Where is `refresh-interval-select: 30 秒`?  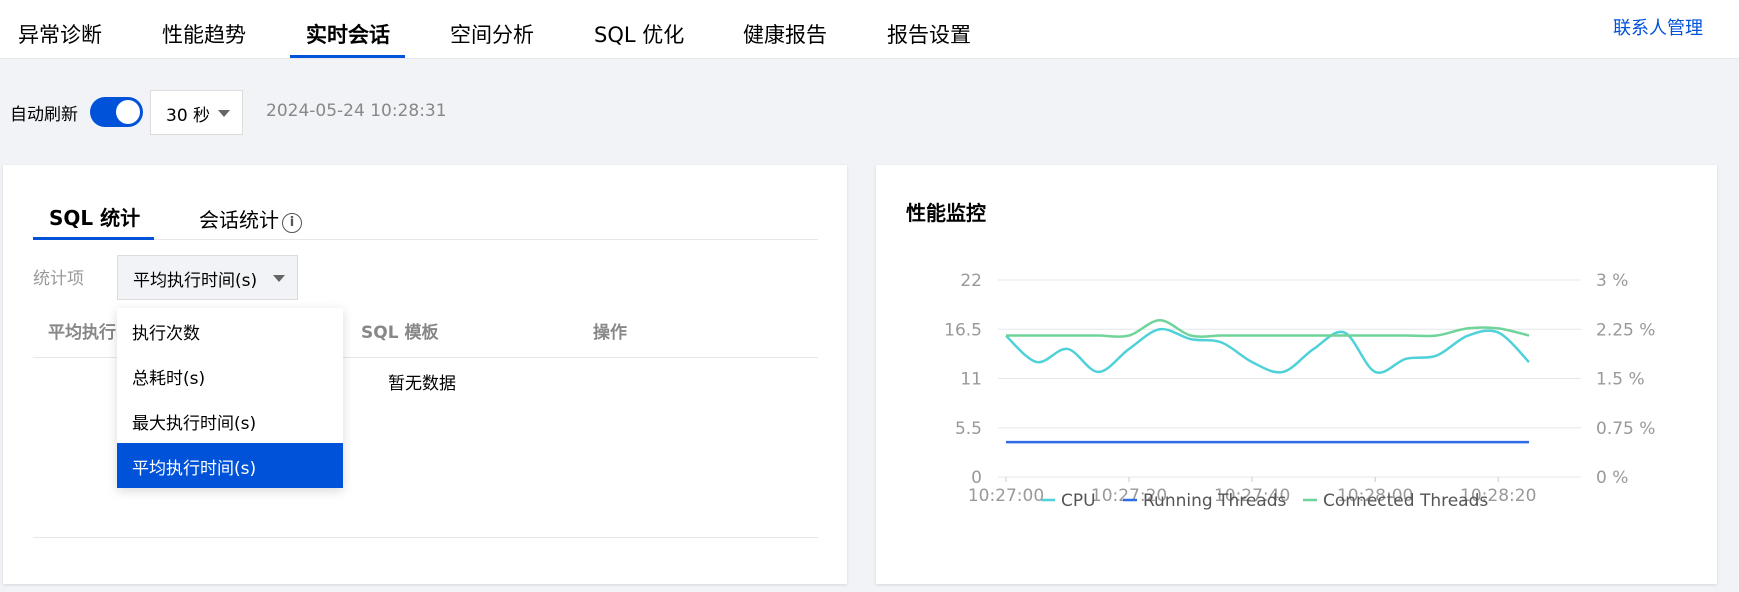 refresh-interval-select: 30 秒 is located at coordinates (196, 112).